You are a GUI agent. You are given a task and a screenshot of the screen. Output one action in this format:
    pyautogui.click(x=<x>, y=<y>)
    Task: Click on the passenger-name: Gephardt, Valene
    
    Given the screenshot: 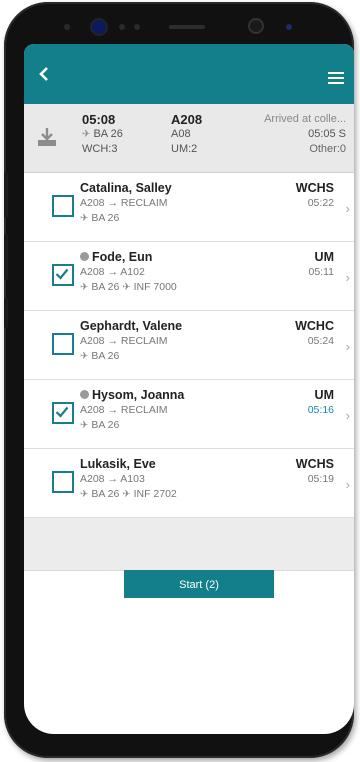 What is the action you would take?
    pyautogui.click(x=131, y=326)
    